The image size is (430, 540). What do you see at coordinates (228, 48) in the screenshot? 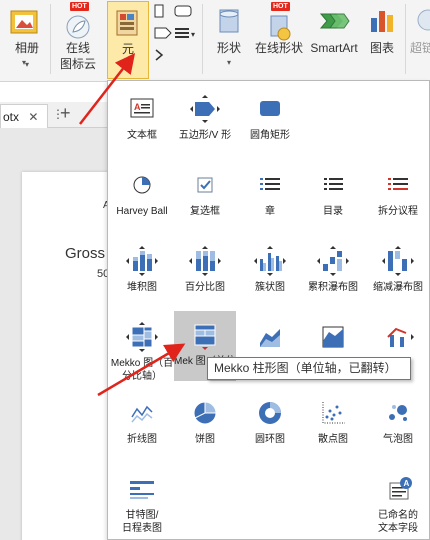
I see `shapes-label: 形状` at bounding box center [228, 48].